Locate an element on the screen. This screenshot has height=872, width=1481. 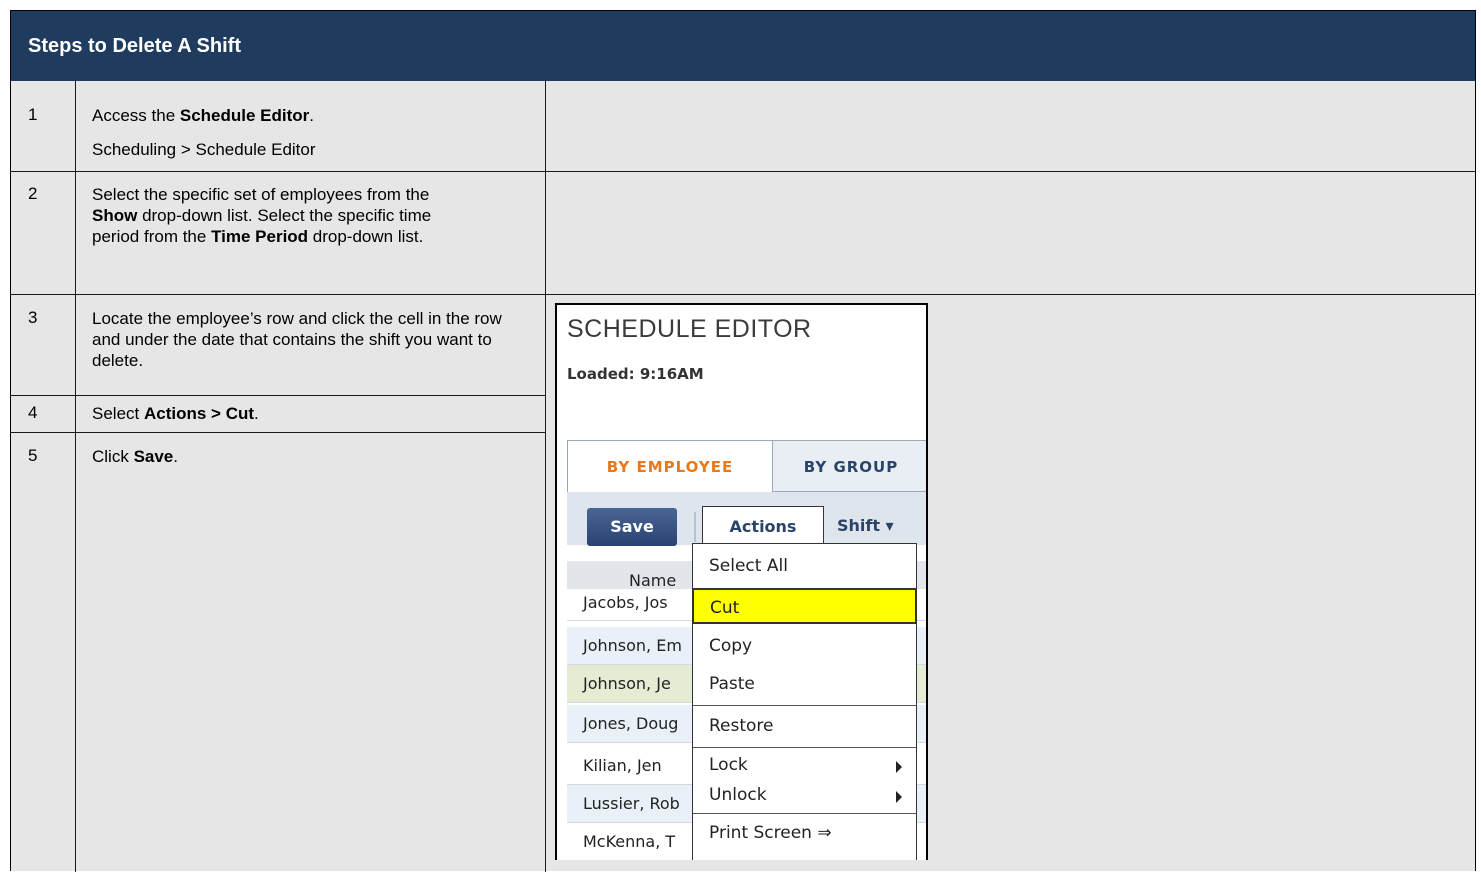
actions-menu-button: Actions is located at coordinates (763, 526).